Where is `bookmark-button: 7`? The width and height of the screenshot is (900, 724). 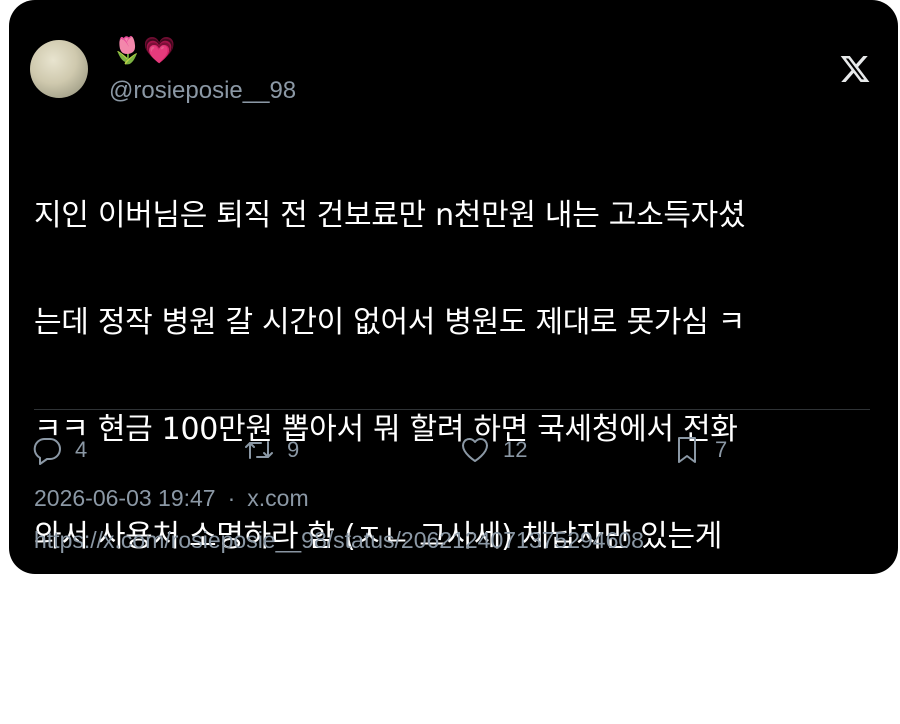
bookmark-button: 7 is located at coordinates (699, 450).